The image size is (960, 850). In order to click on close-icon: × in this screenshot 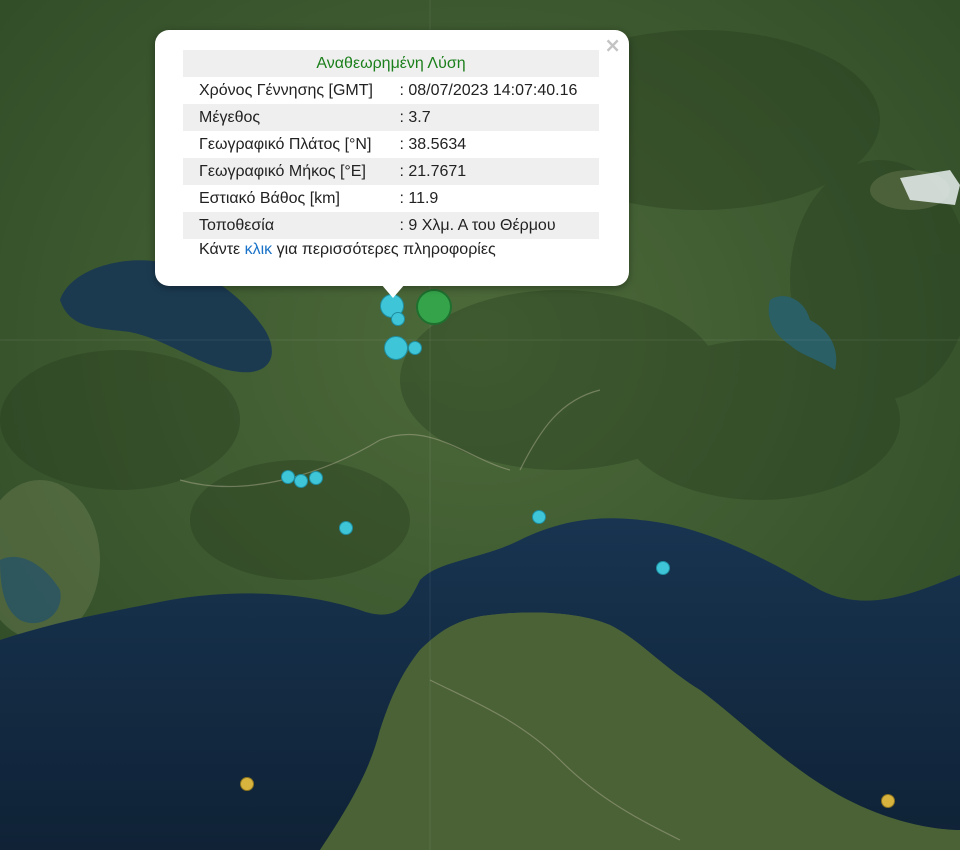, I will do `click(612, 45)`.